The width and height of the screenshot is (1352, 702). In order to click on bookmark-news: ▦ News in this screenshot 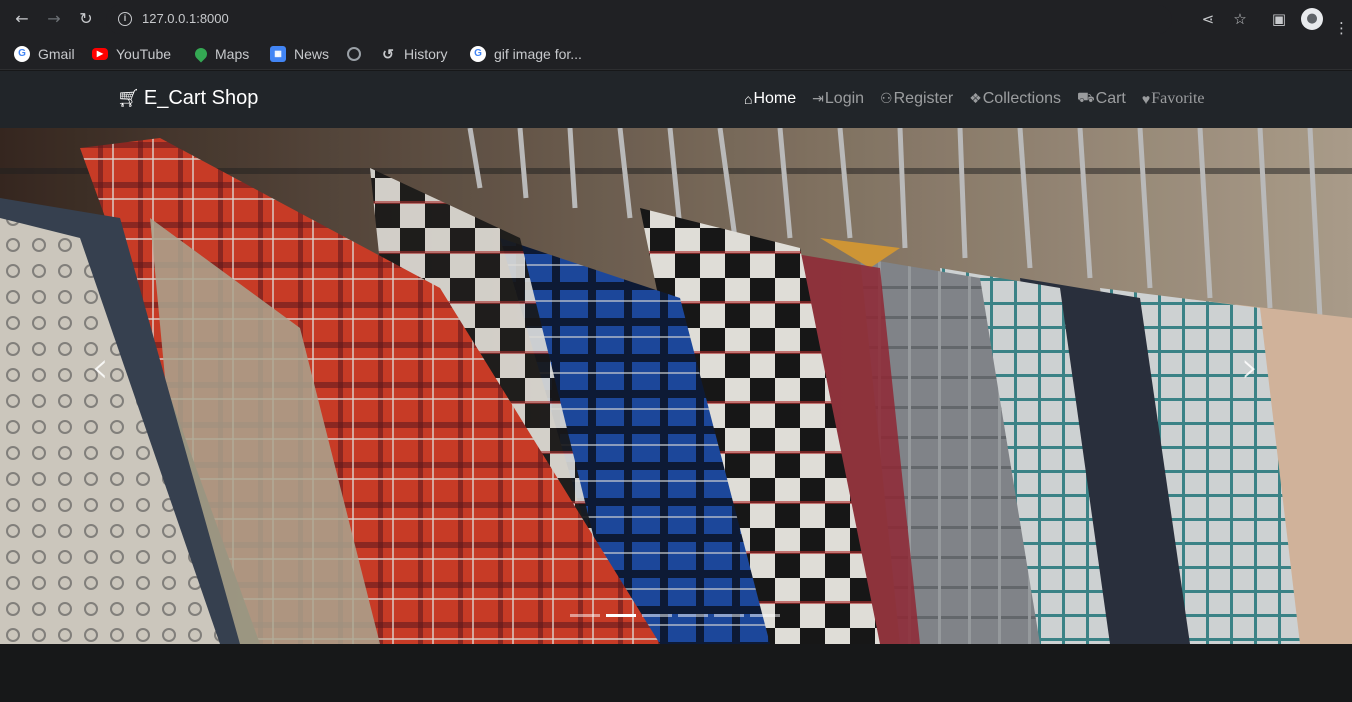, I will do `click(299, 54)`.